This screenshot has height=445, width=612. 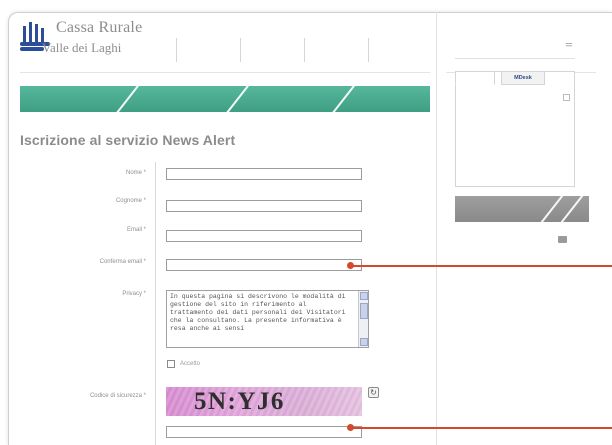 I want to click on tab-mdesk: MDesk, so click(x=523, y=78).